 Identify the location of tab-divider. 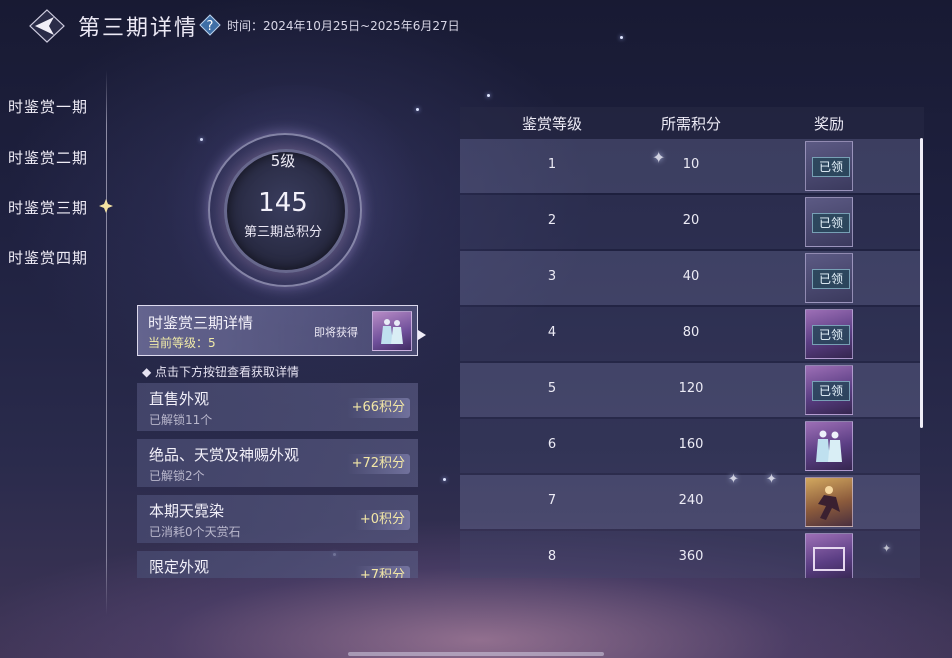
(106, 342).